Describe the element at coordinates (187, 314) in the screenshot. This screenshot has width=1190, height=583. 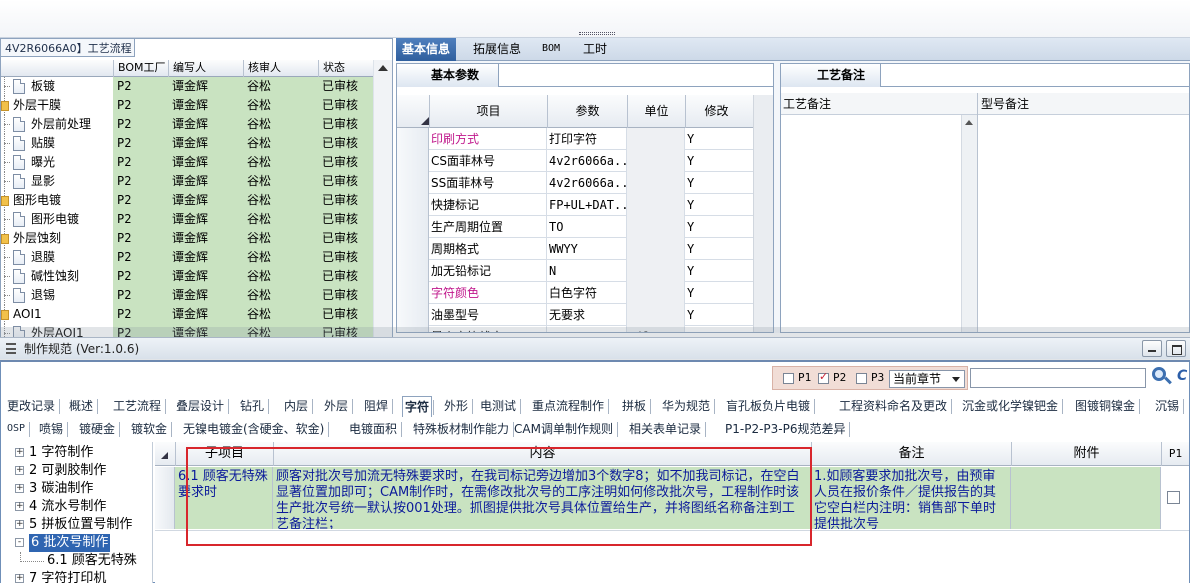
I see `process-row: AOI1 P2 谭金辉 谷松 已审核` at that location.